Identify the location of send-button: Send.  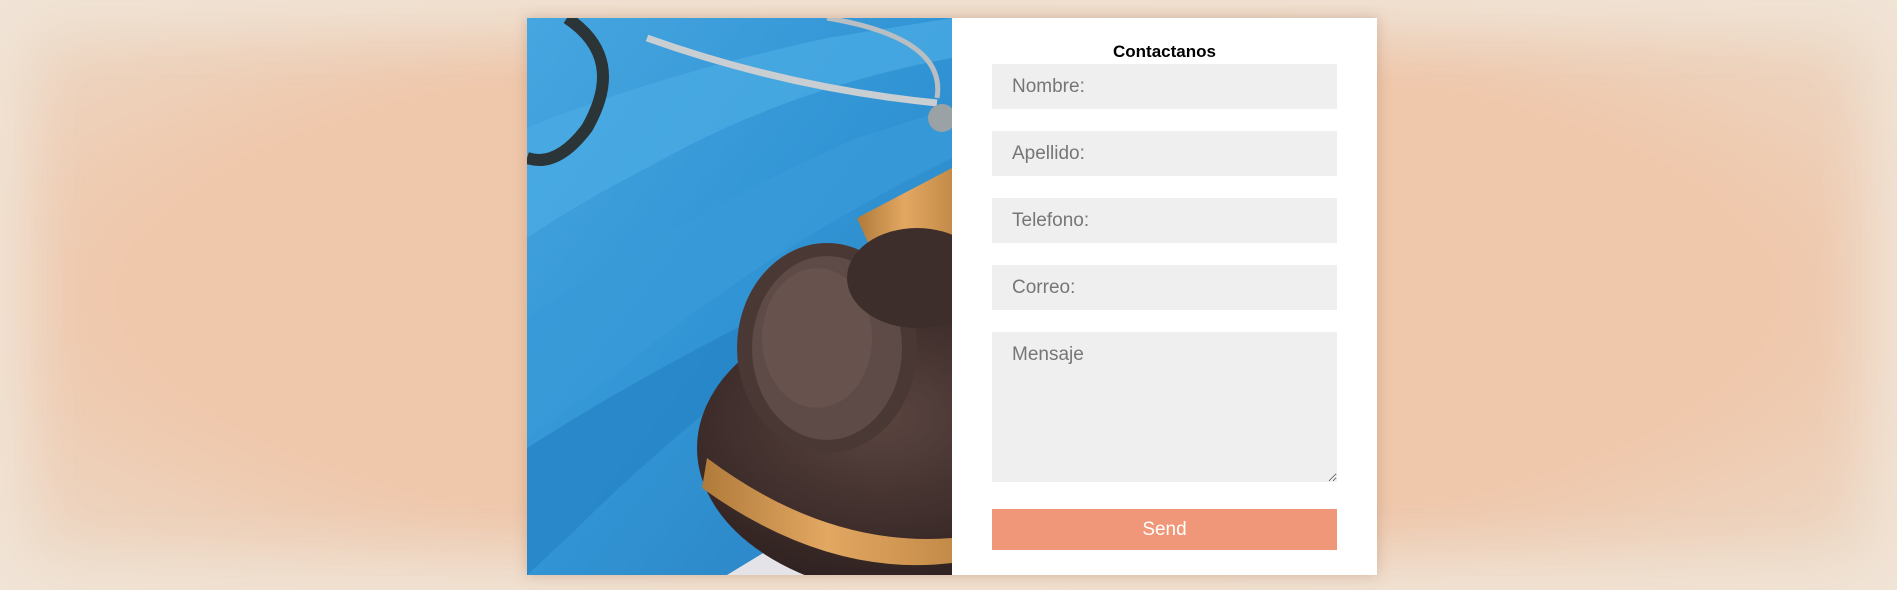
(1164, 529).